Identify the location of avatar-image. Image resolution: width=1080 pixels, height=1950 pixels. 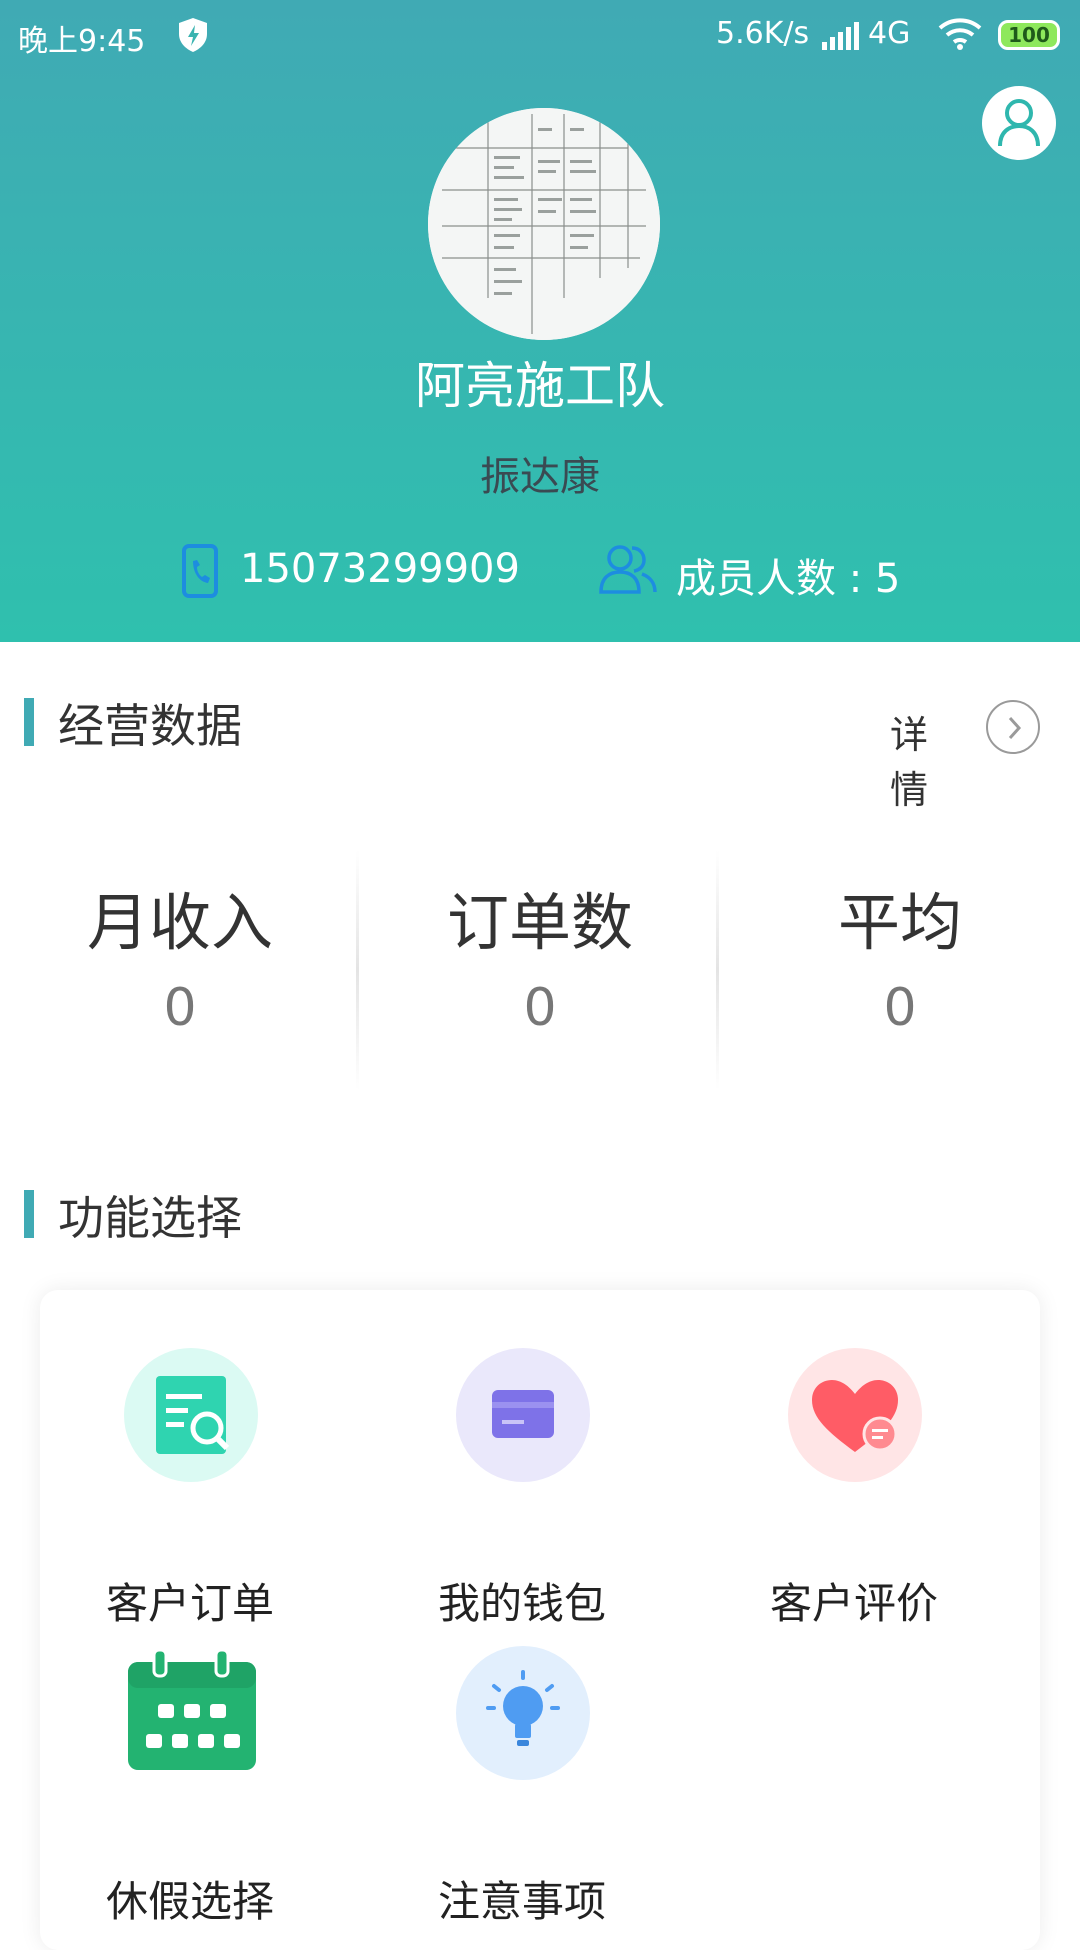
(544, 224).